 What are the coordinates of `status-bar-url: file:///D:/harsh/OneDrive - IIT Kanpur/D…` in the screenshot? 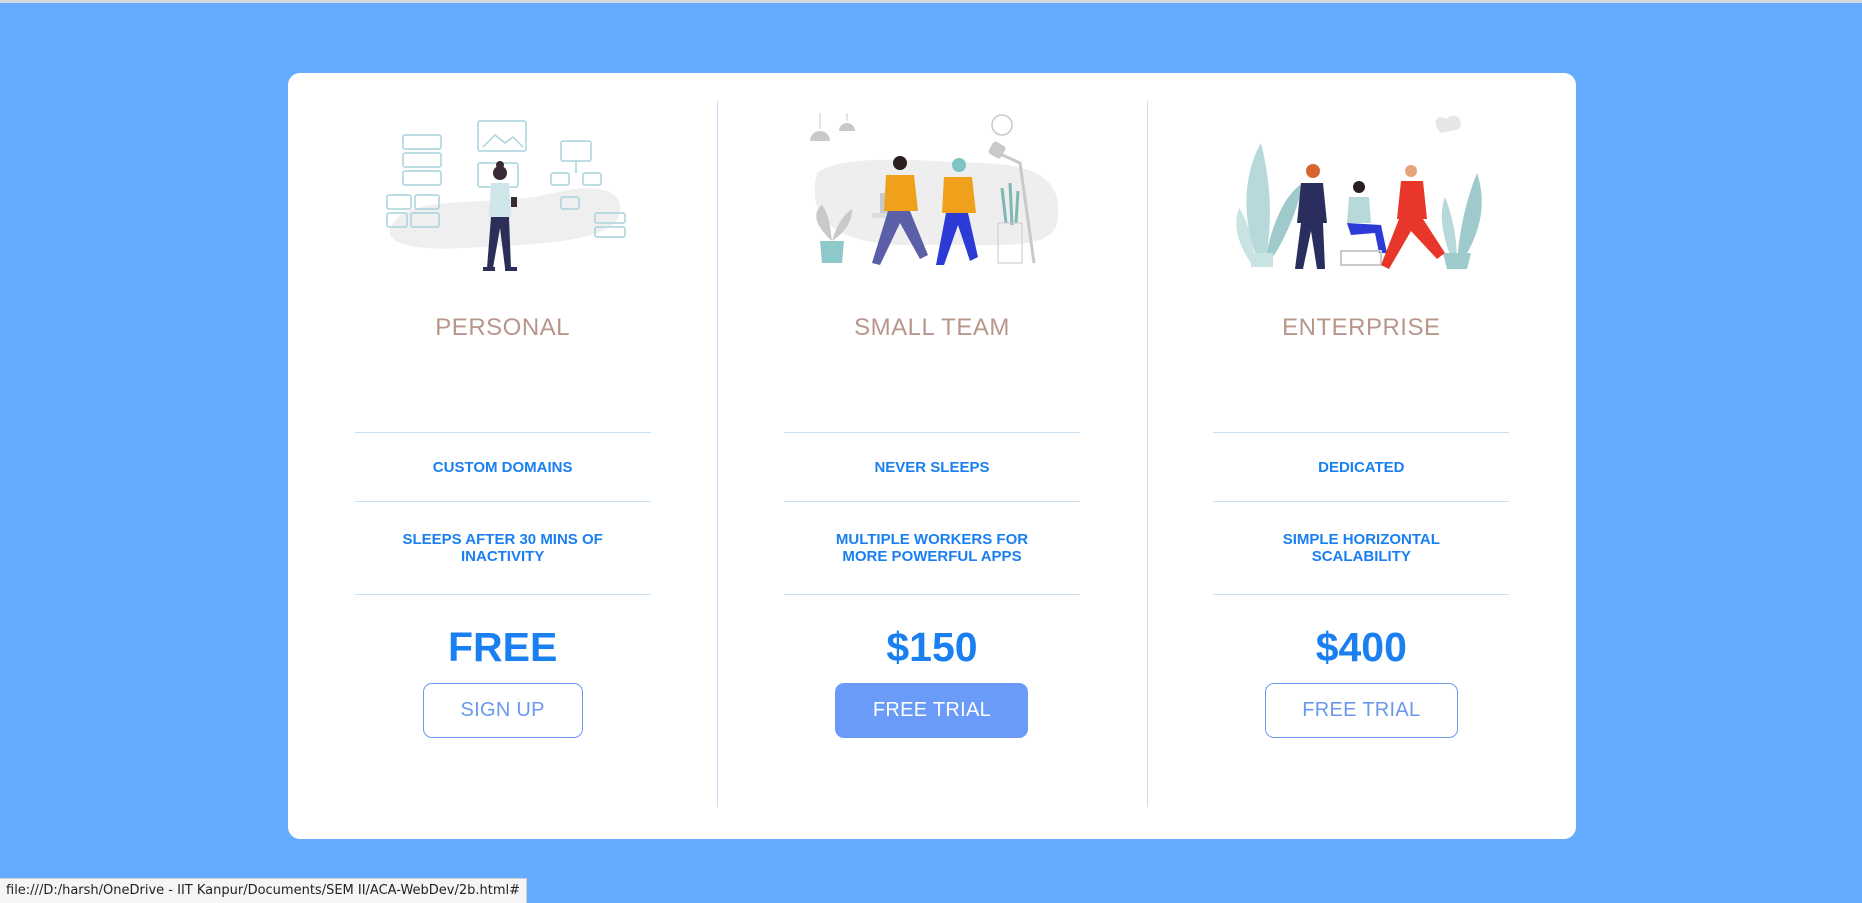 It's located at (264, 890).